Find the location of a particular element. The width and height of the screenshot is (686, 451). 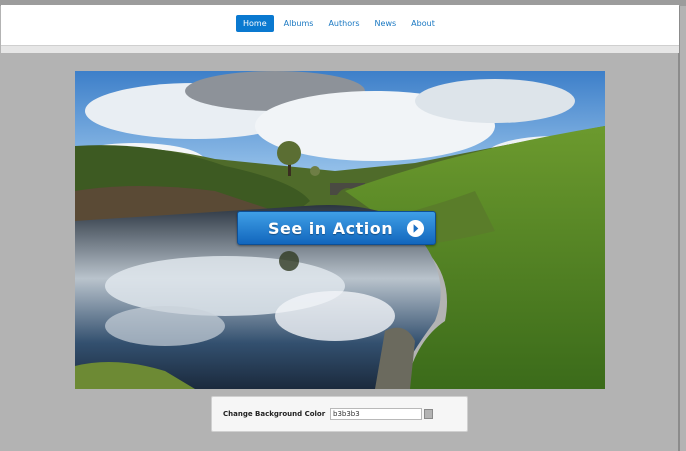

play-circle-icon is located at coordinates (415, 228).